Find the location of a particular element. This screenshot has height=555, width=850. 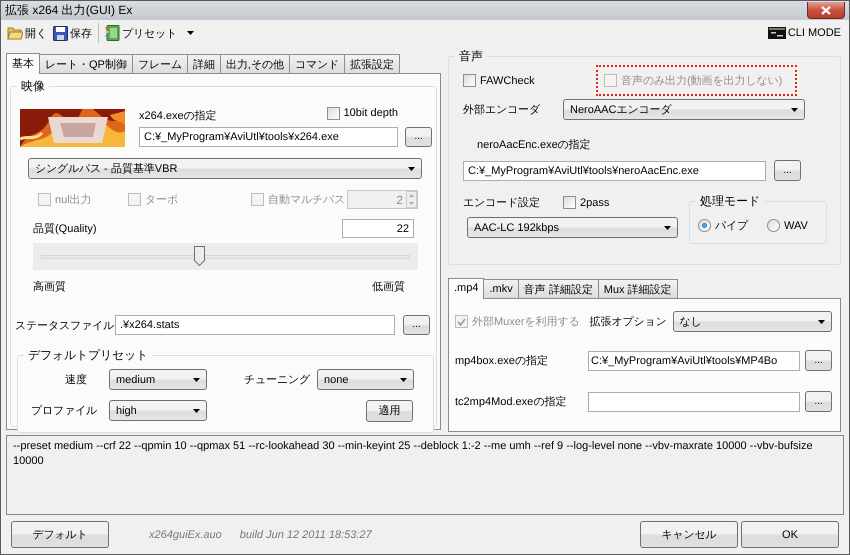

preset-dropdown: AAC-LC 192kbps is located at coordinates (572, 227).